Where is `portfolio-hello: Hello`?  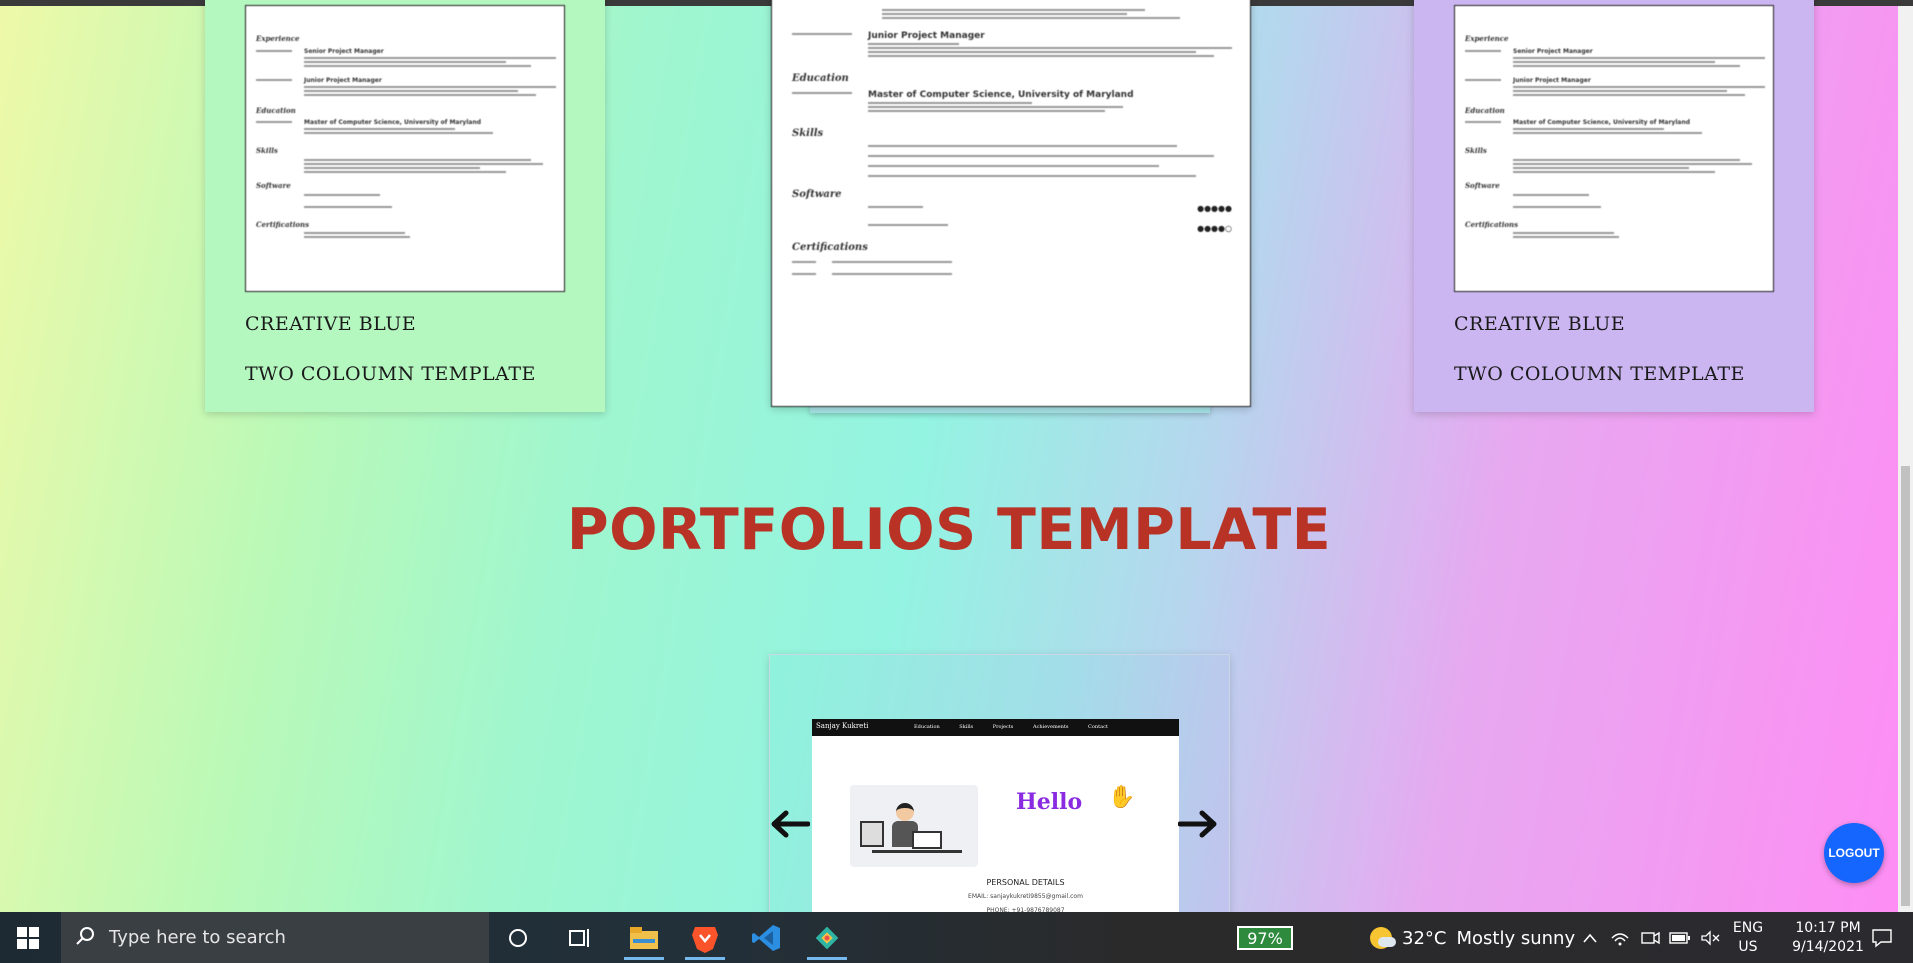 portfolio-hello: Hello is located at coordinates (1049, 802).